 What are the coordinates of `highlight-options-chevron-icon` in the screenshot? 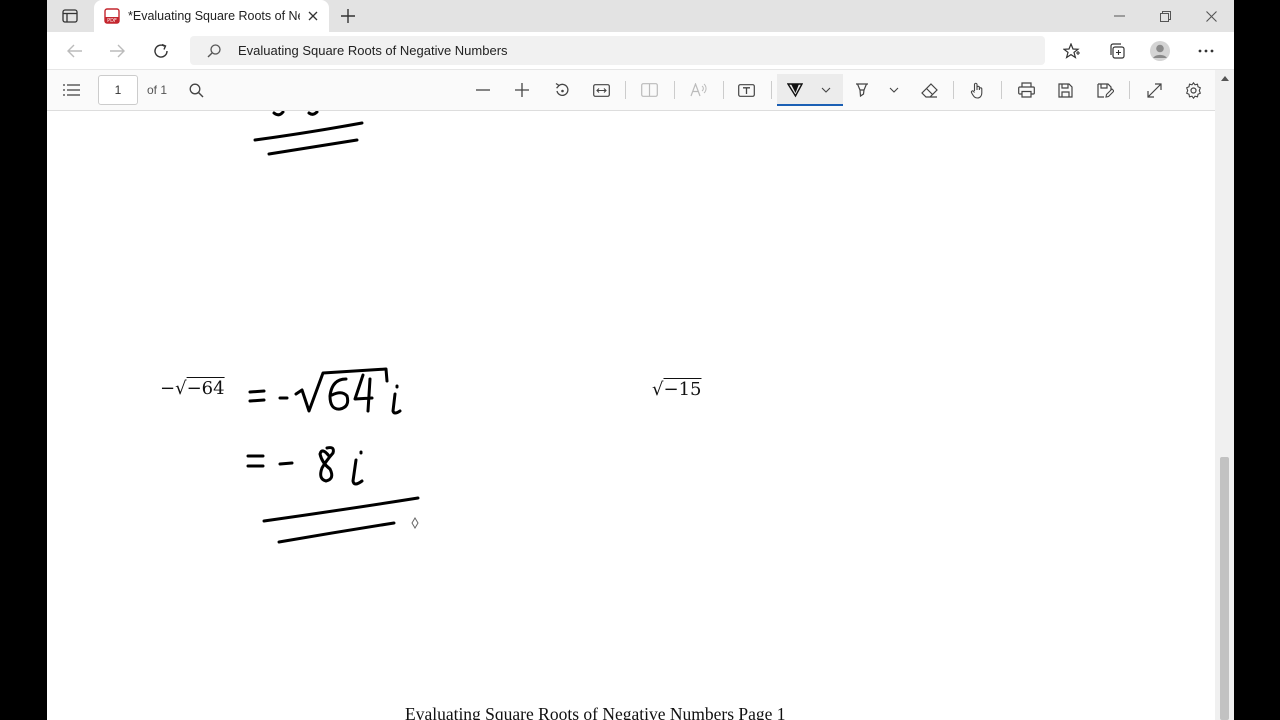 It's located at (894, 90).